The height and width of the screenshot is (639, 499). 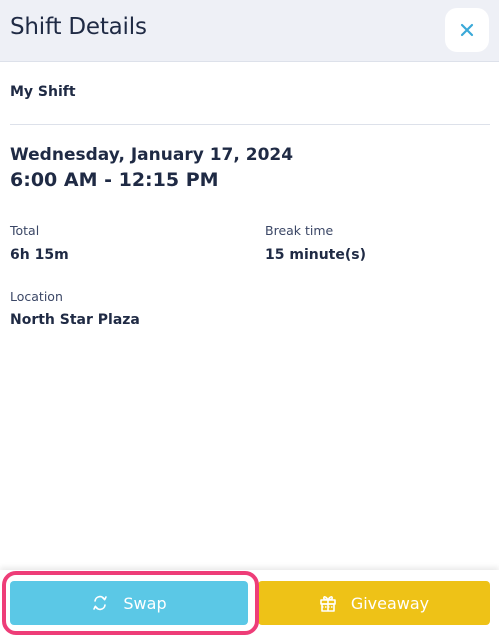 I want to click on shift-name: My Shift, so click(x=43, y=92).